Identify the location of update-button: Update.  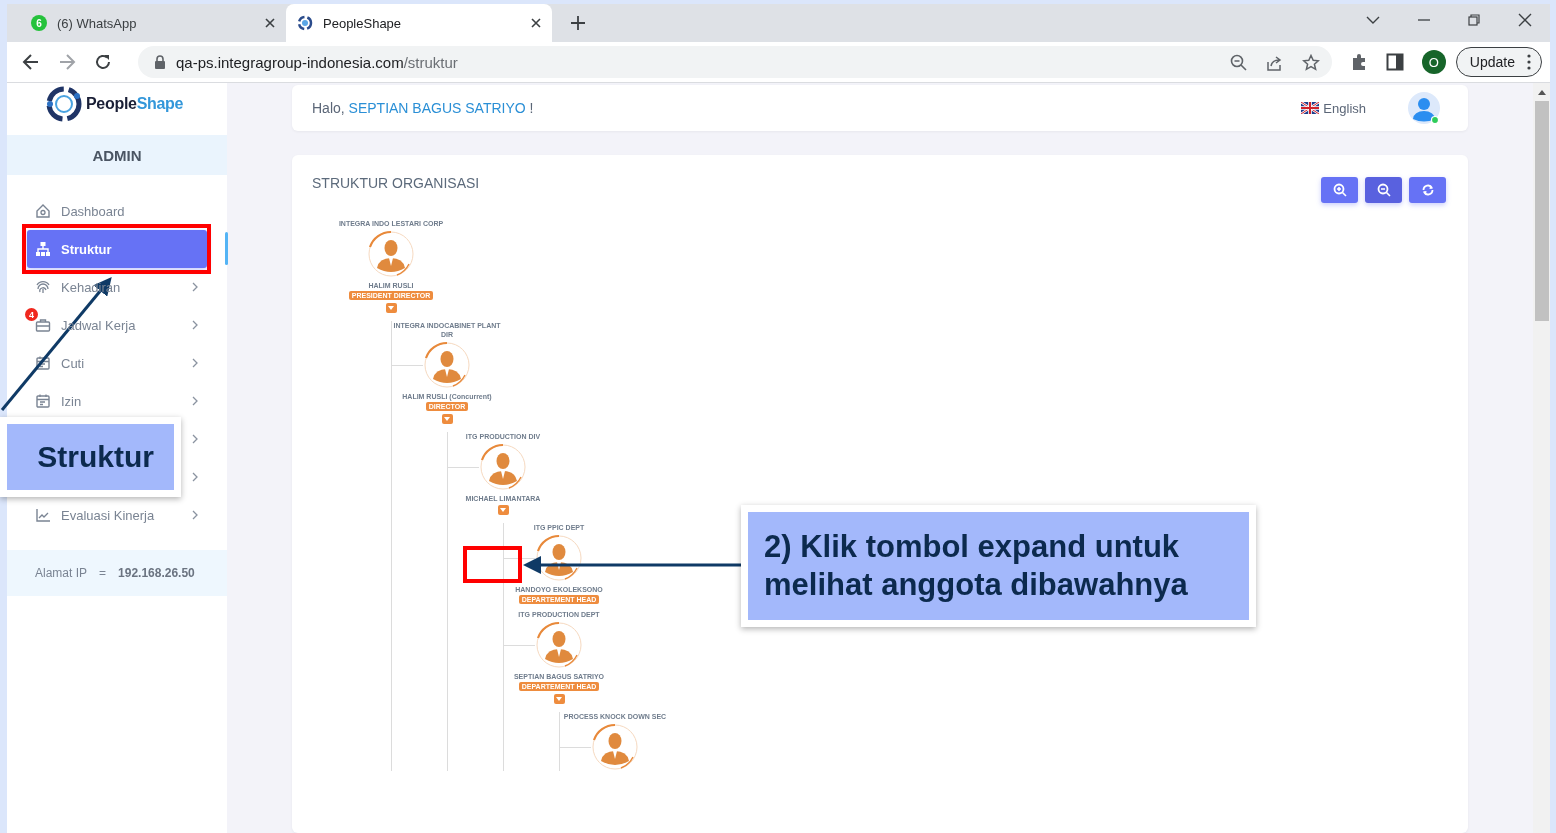
(1498, 62).